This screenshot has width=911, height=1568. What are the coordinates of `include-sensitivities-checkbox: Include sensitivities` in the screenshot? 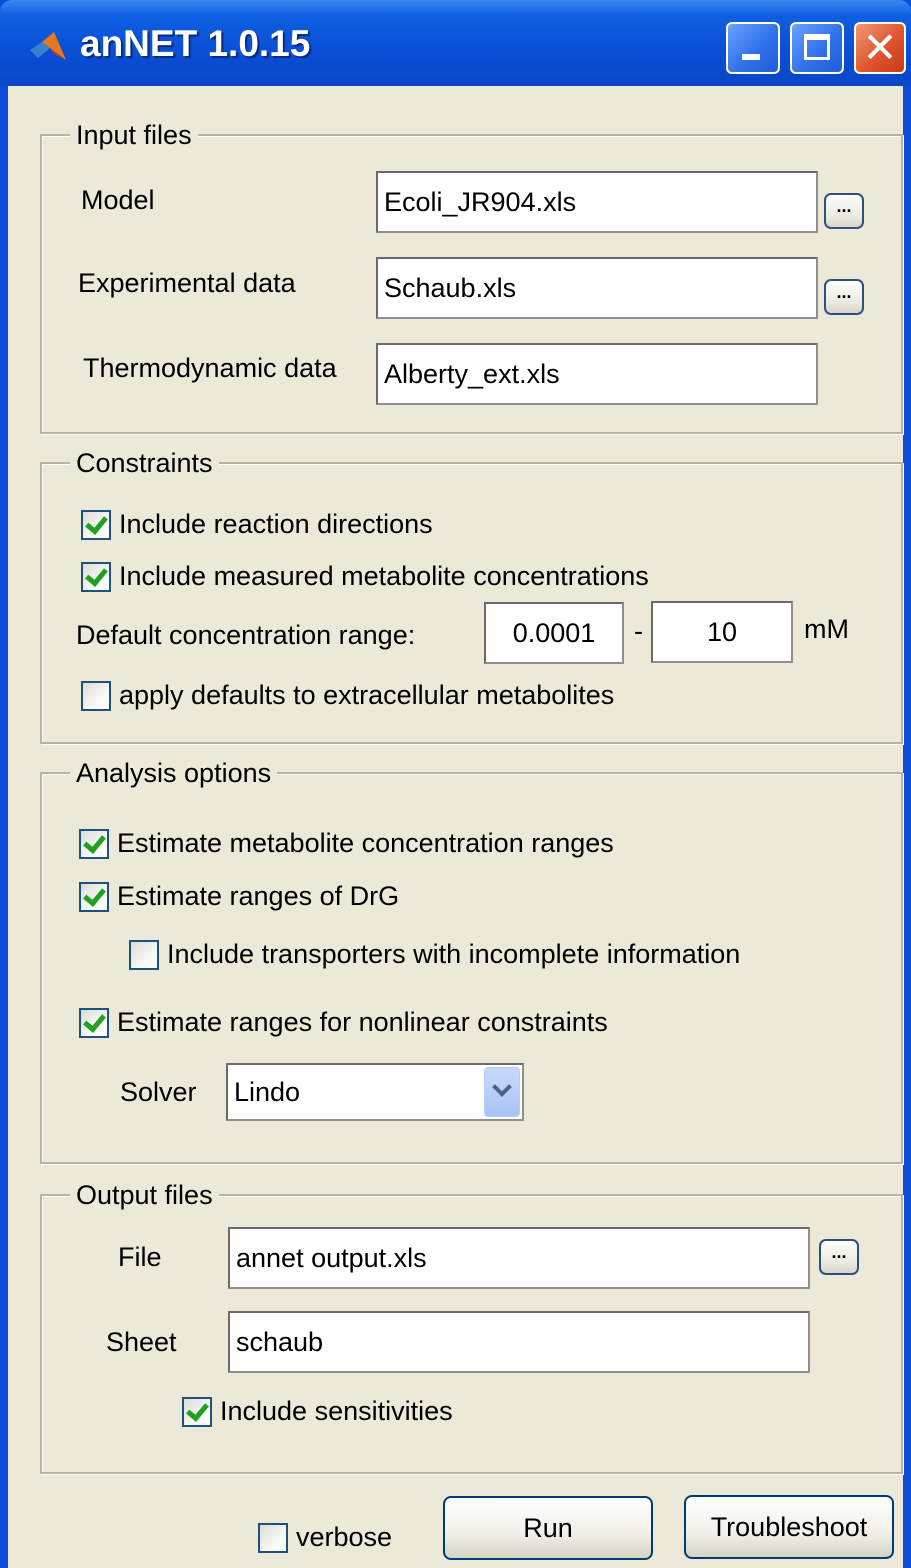 It's located at (317, 1411).